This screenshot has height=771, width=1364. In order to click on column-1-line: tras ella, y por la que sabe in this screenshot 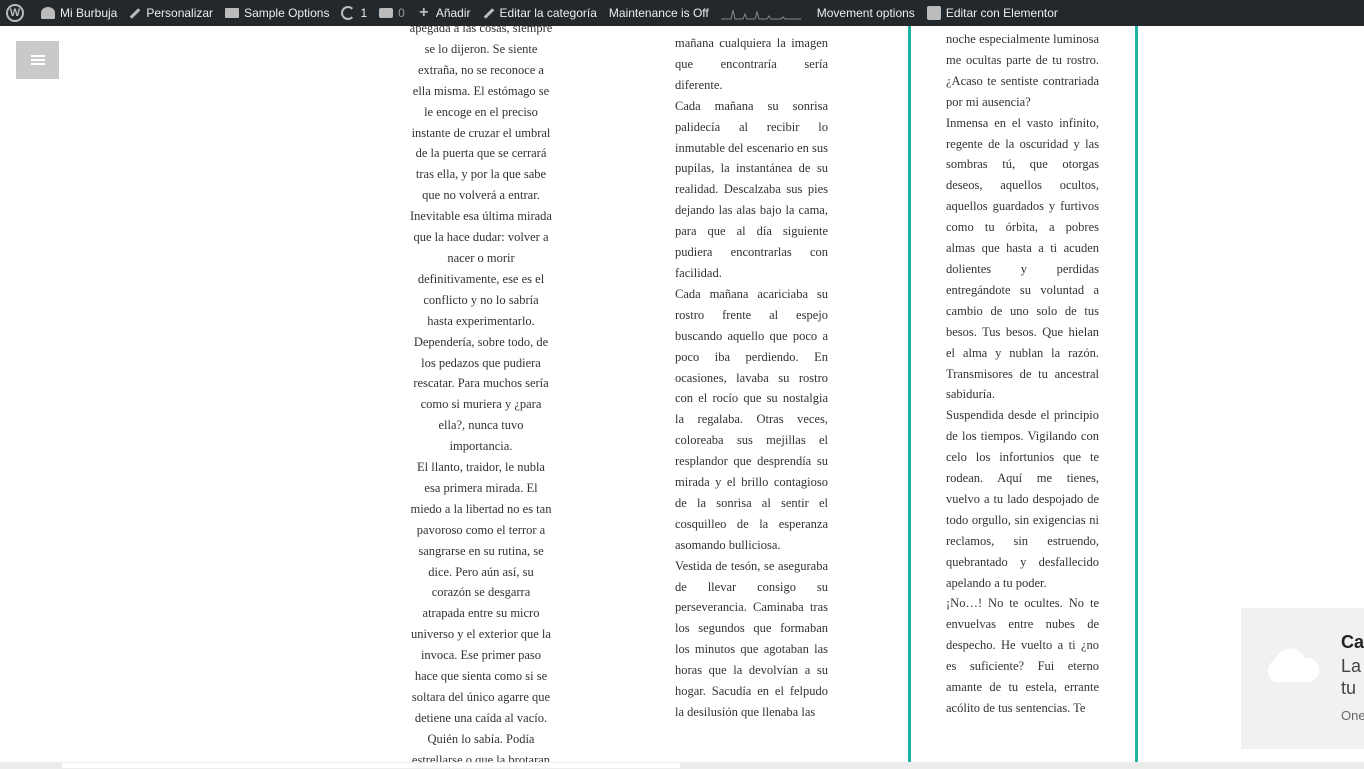, I will do `click(481, 174)`.